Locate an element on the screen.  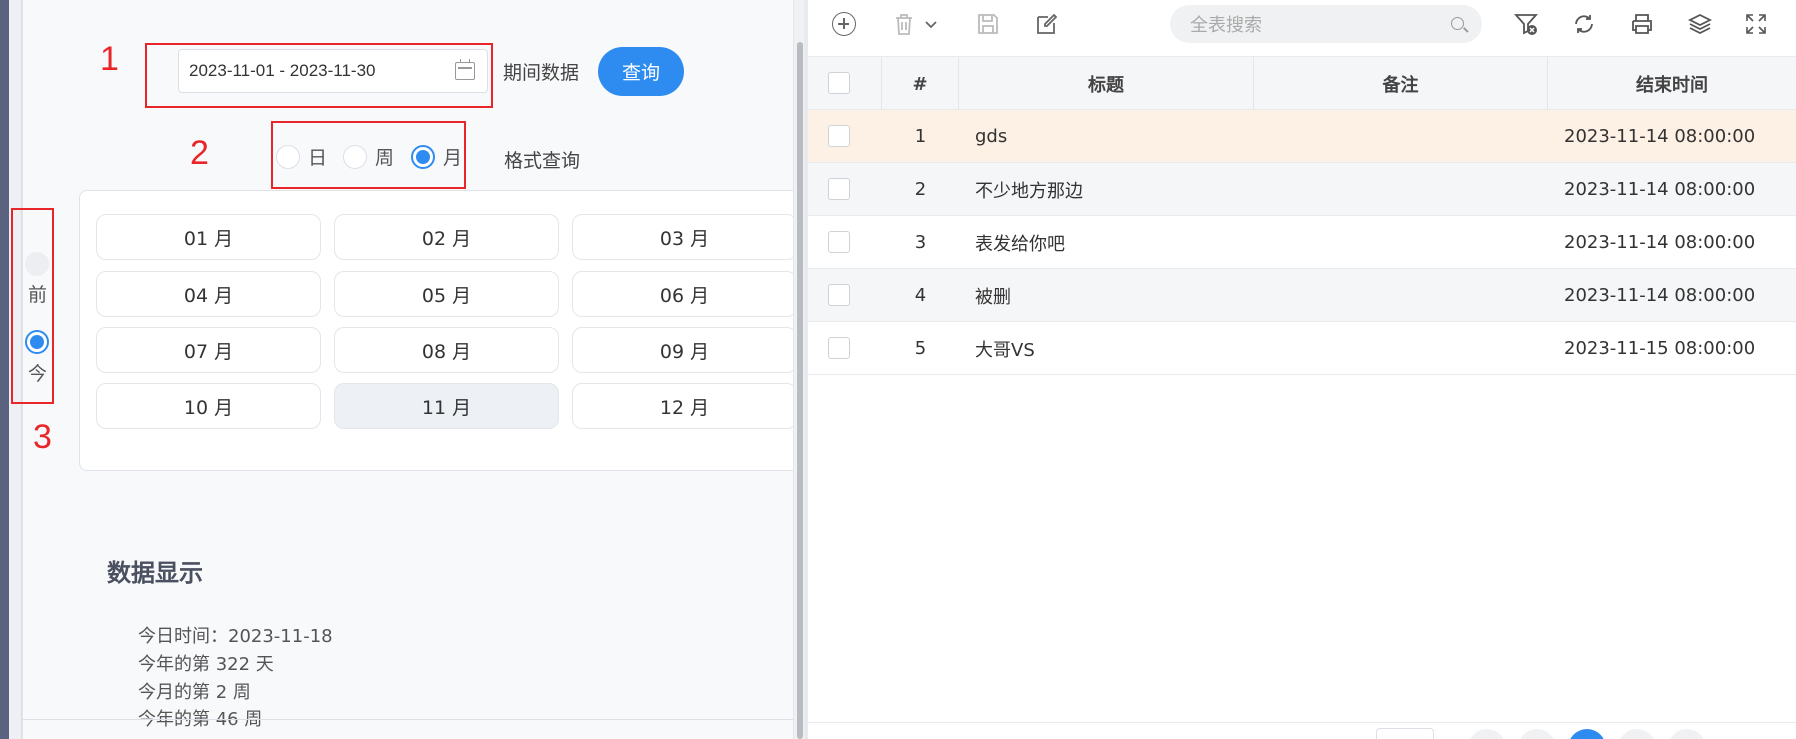
data-line-week-of-year: 今年的第 46 周 is located at coordinates (200, 719).